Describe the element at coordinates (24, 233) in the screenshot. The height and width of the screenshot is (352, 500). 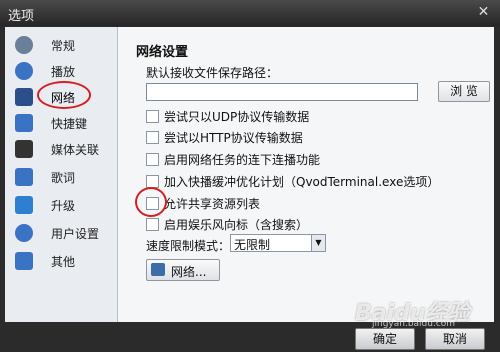
I see `user-icon` at that location.